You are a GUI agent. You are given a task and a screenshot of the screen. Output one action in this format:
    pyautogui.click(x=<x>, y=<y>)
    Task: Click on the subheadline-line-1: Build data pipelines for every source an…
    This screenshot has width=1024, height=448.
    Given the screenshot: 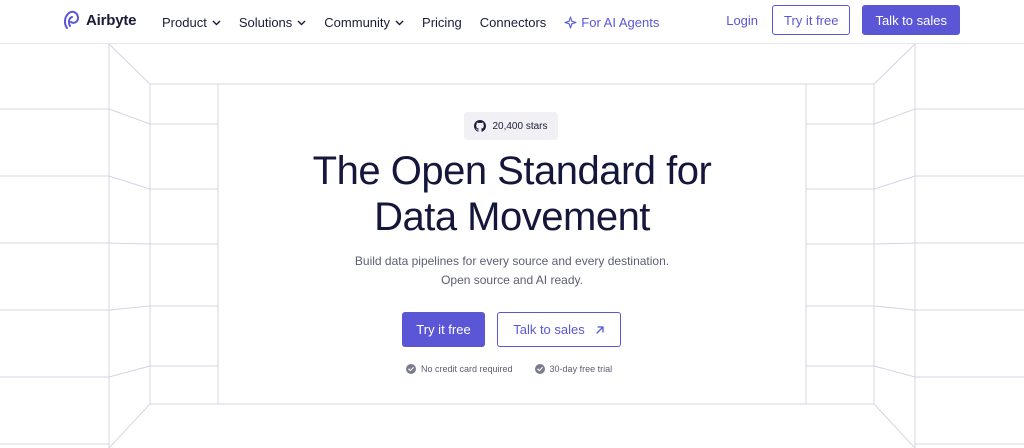 What is the action you would take?
    pyautogui.click(x=512, y=261)
    